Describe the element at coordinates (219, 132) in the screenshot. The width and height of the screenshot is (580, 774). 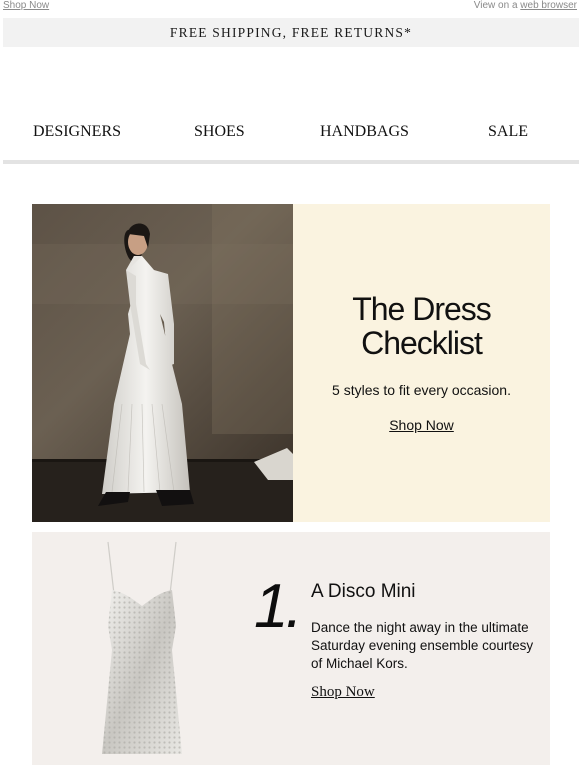
I see `nav-item-shoes: SHOES` at that location.